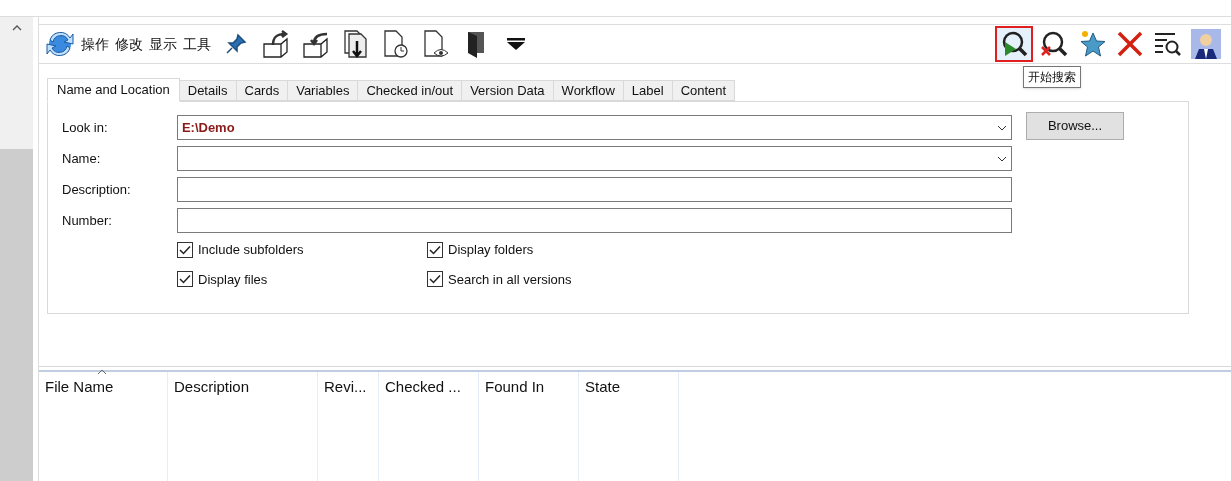  What do you see at coordinates (96, 189) in the screenshot?
I see `field-label: Description:` at bounding box center [96, 189].